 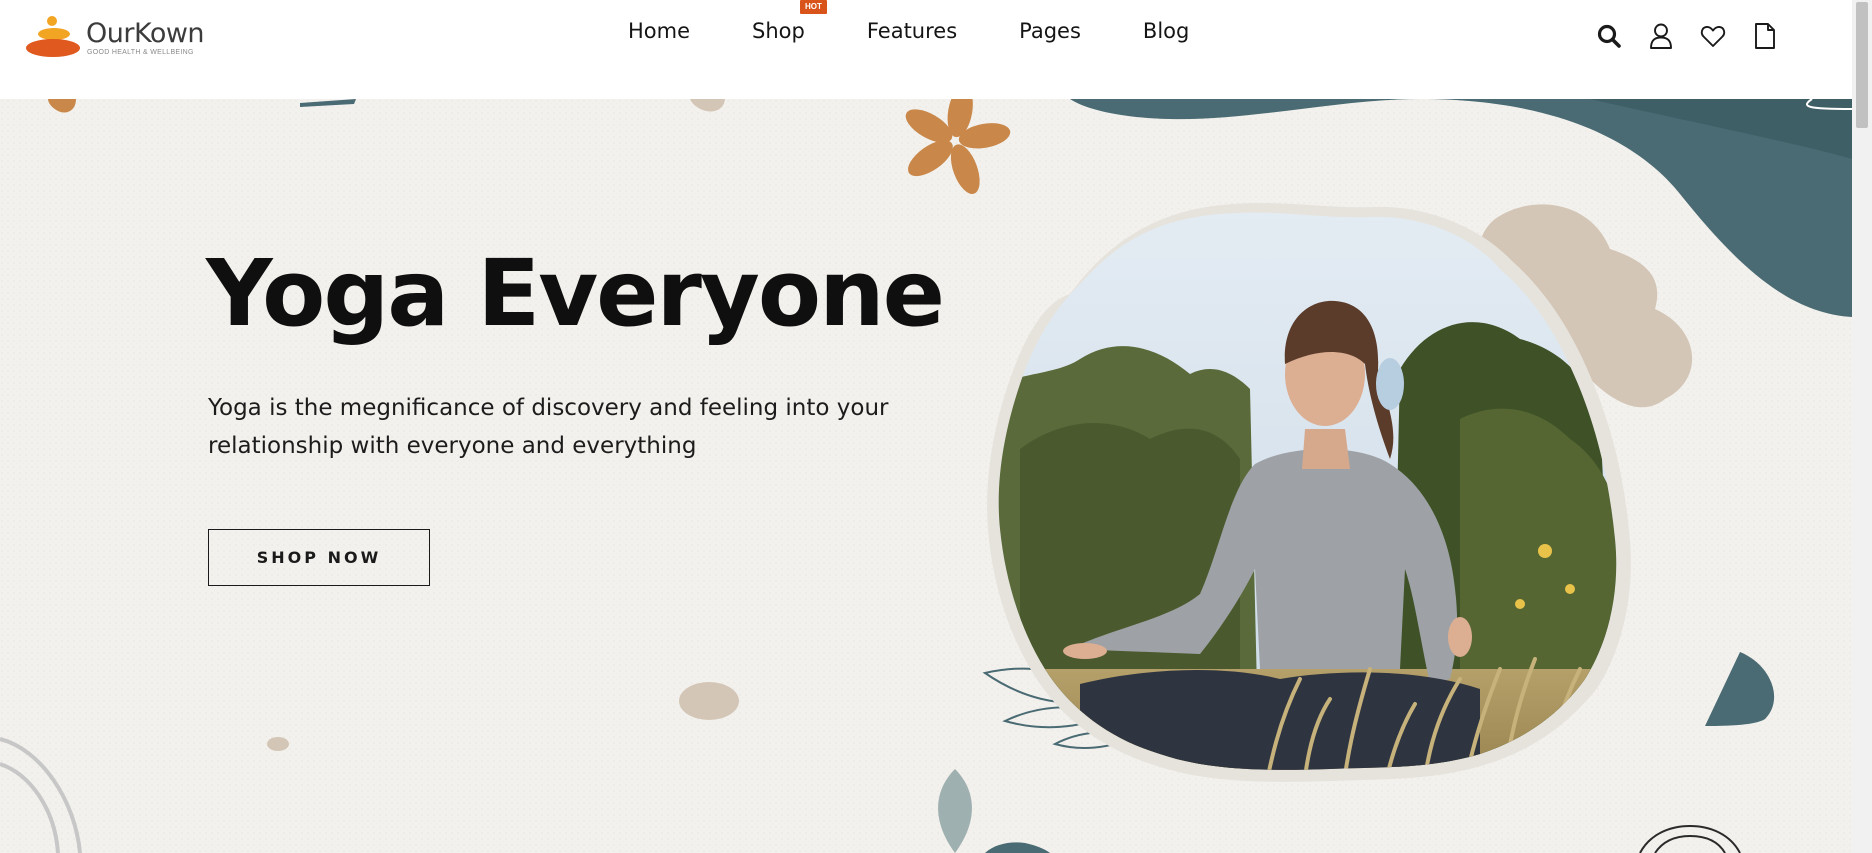 I want to click on nav-item-shop: Shop HOT, so click(x=789, y=24).